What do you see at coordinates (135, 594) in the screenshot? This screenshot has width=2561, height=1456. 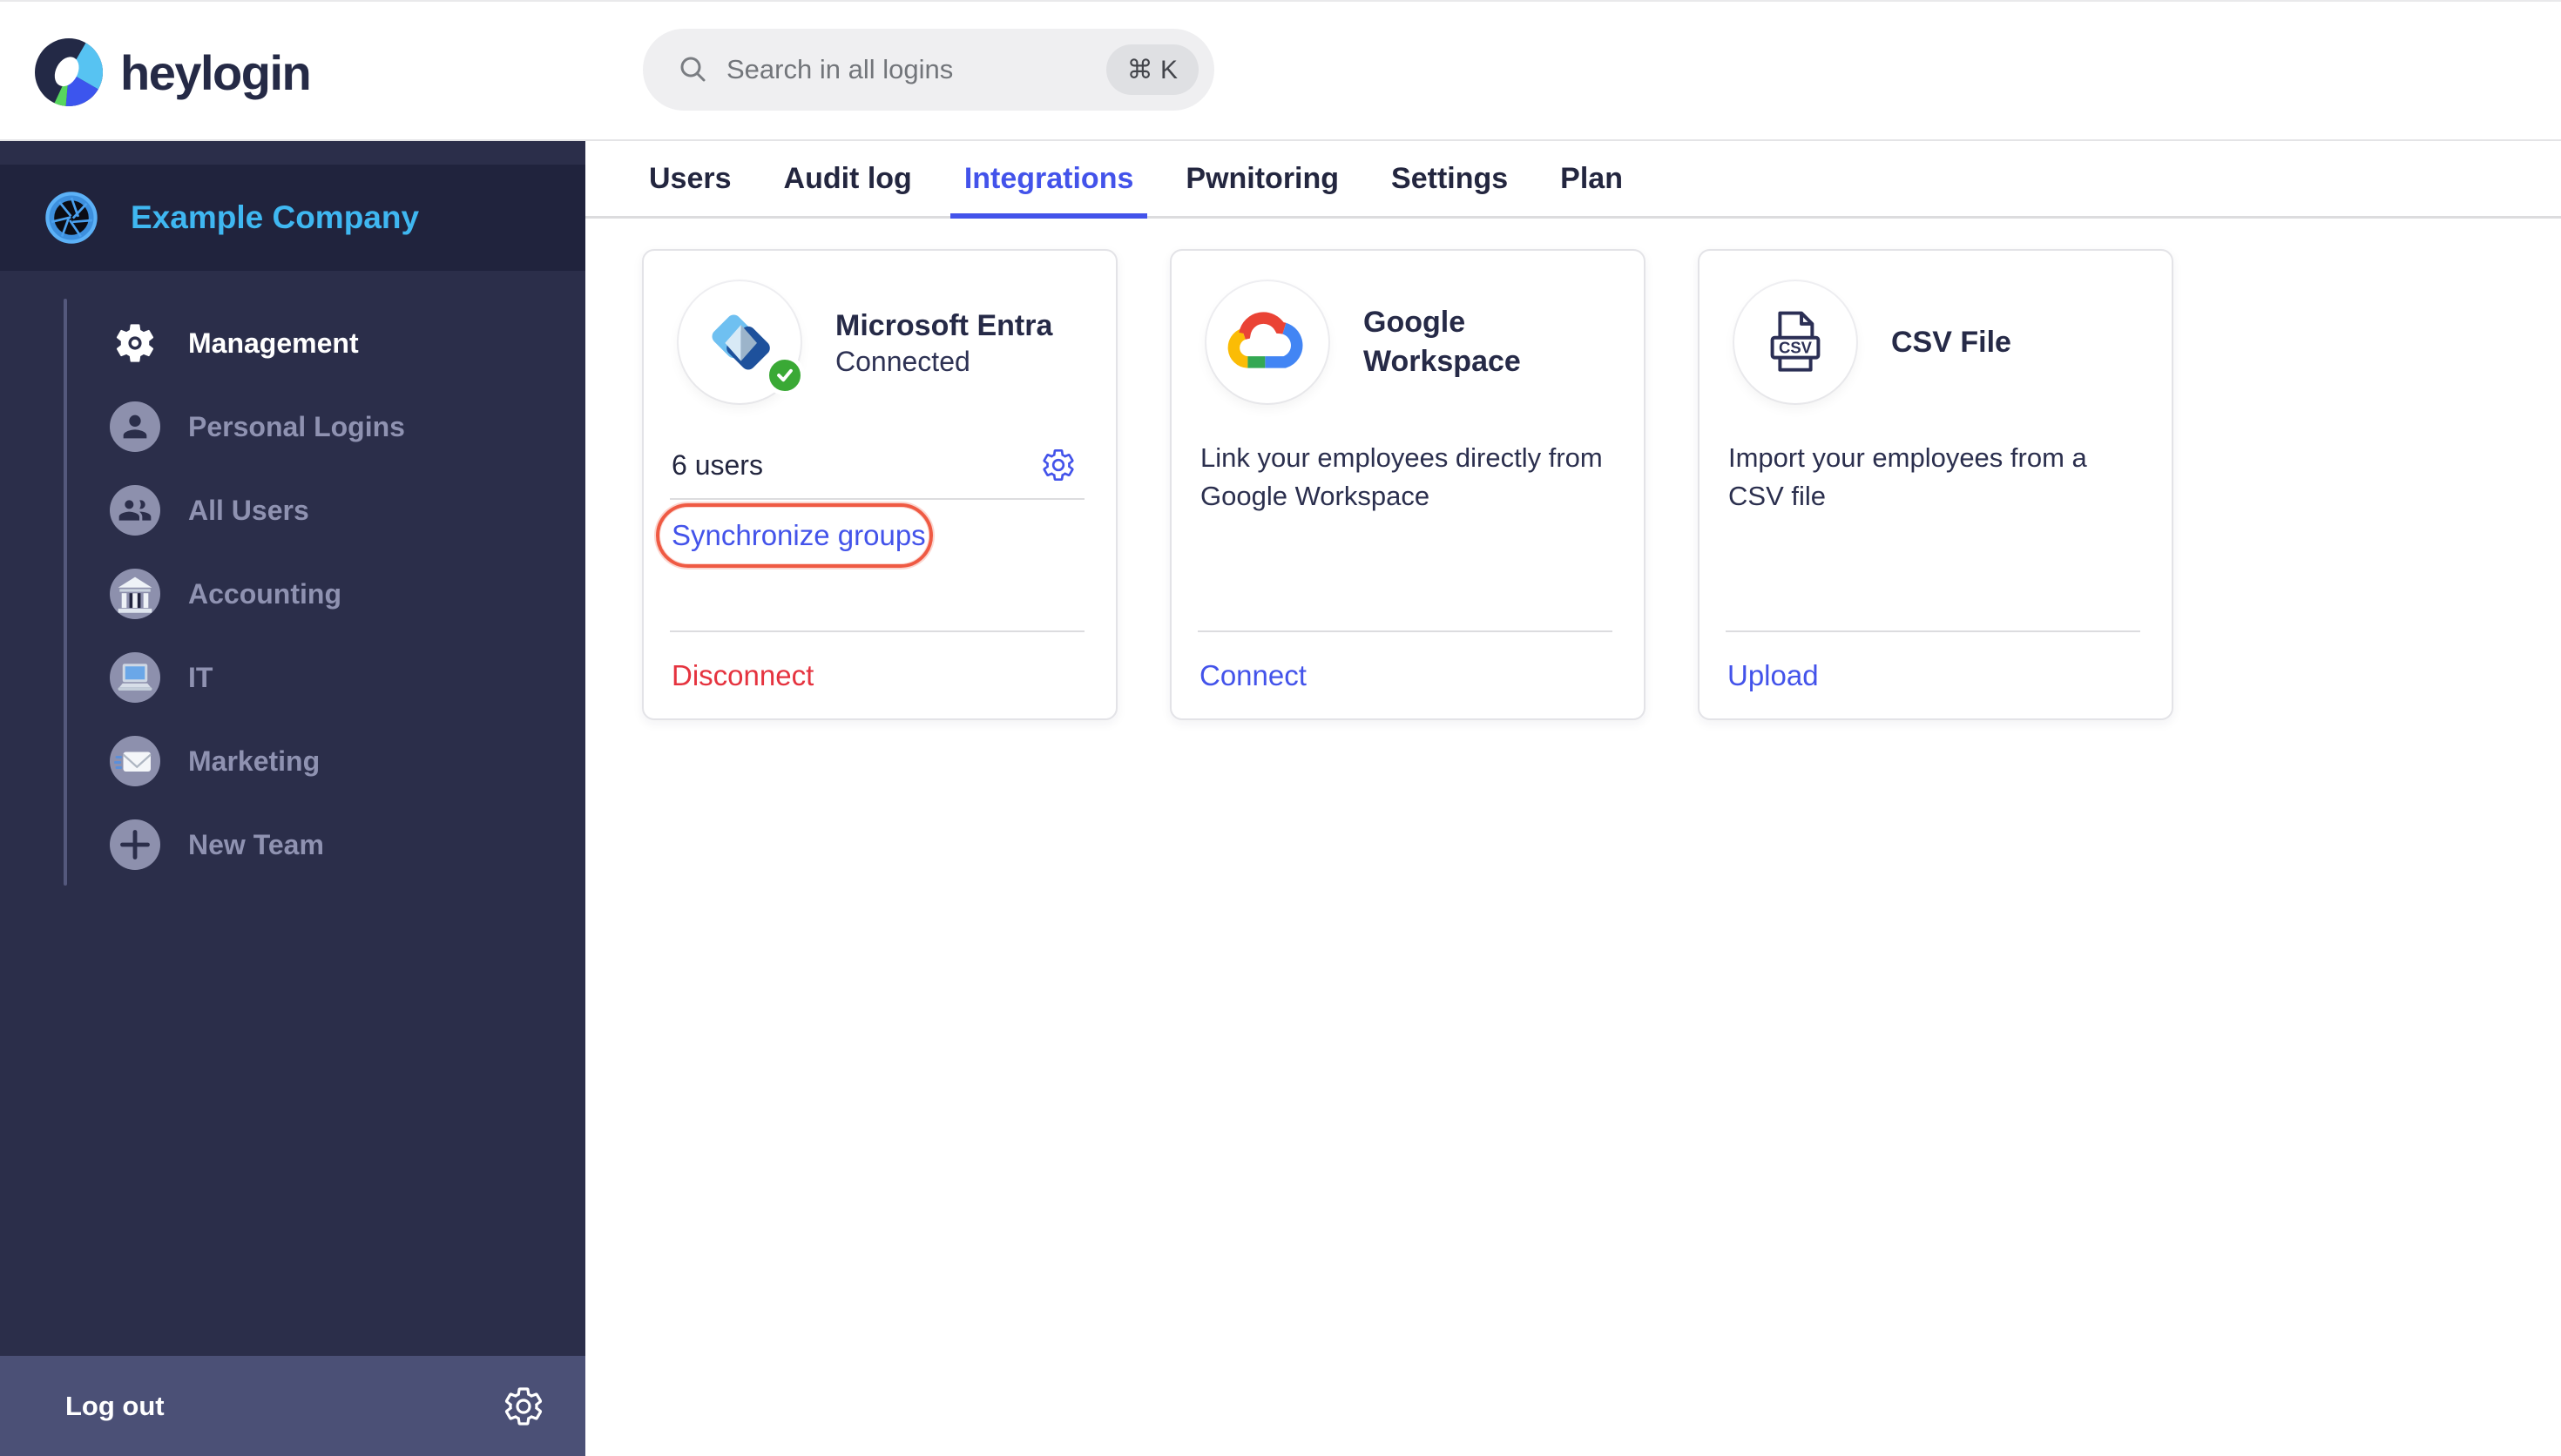 I see `bank-icon` at bounding box center [135, 594].